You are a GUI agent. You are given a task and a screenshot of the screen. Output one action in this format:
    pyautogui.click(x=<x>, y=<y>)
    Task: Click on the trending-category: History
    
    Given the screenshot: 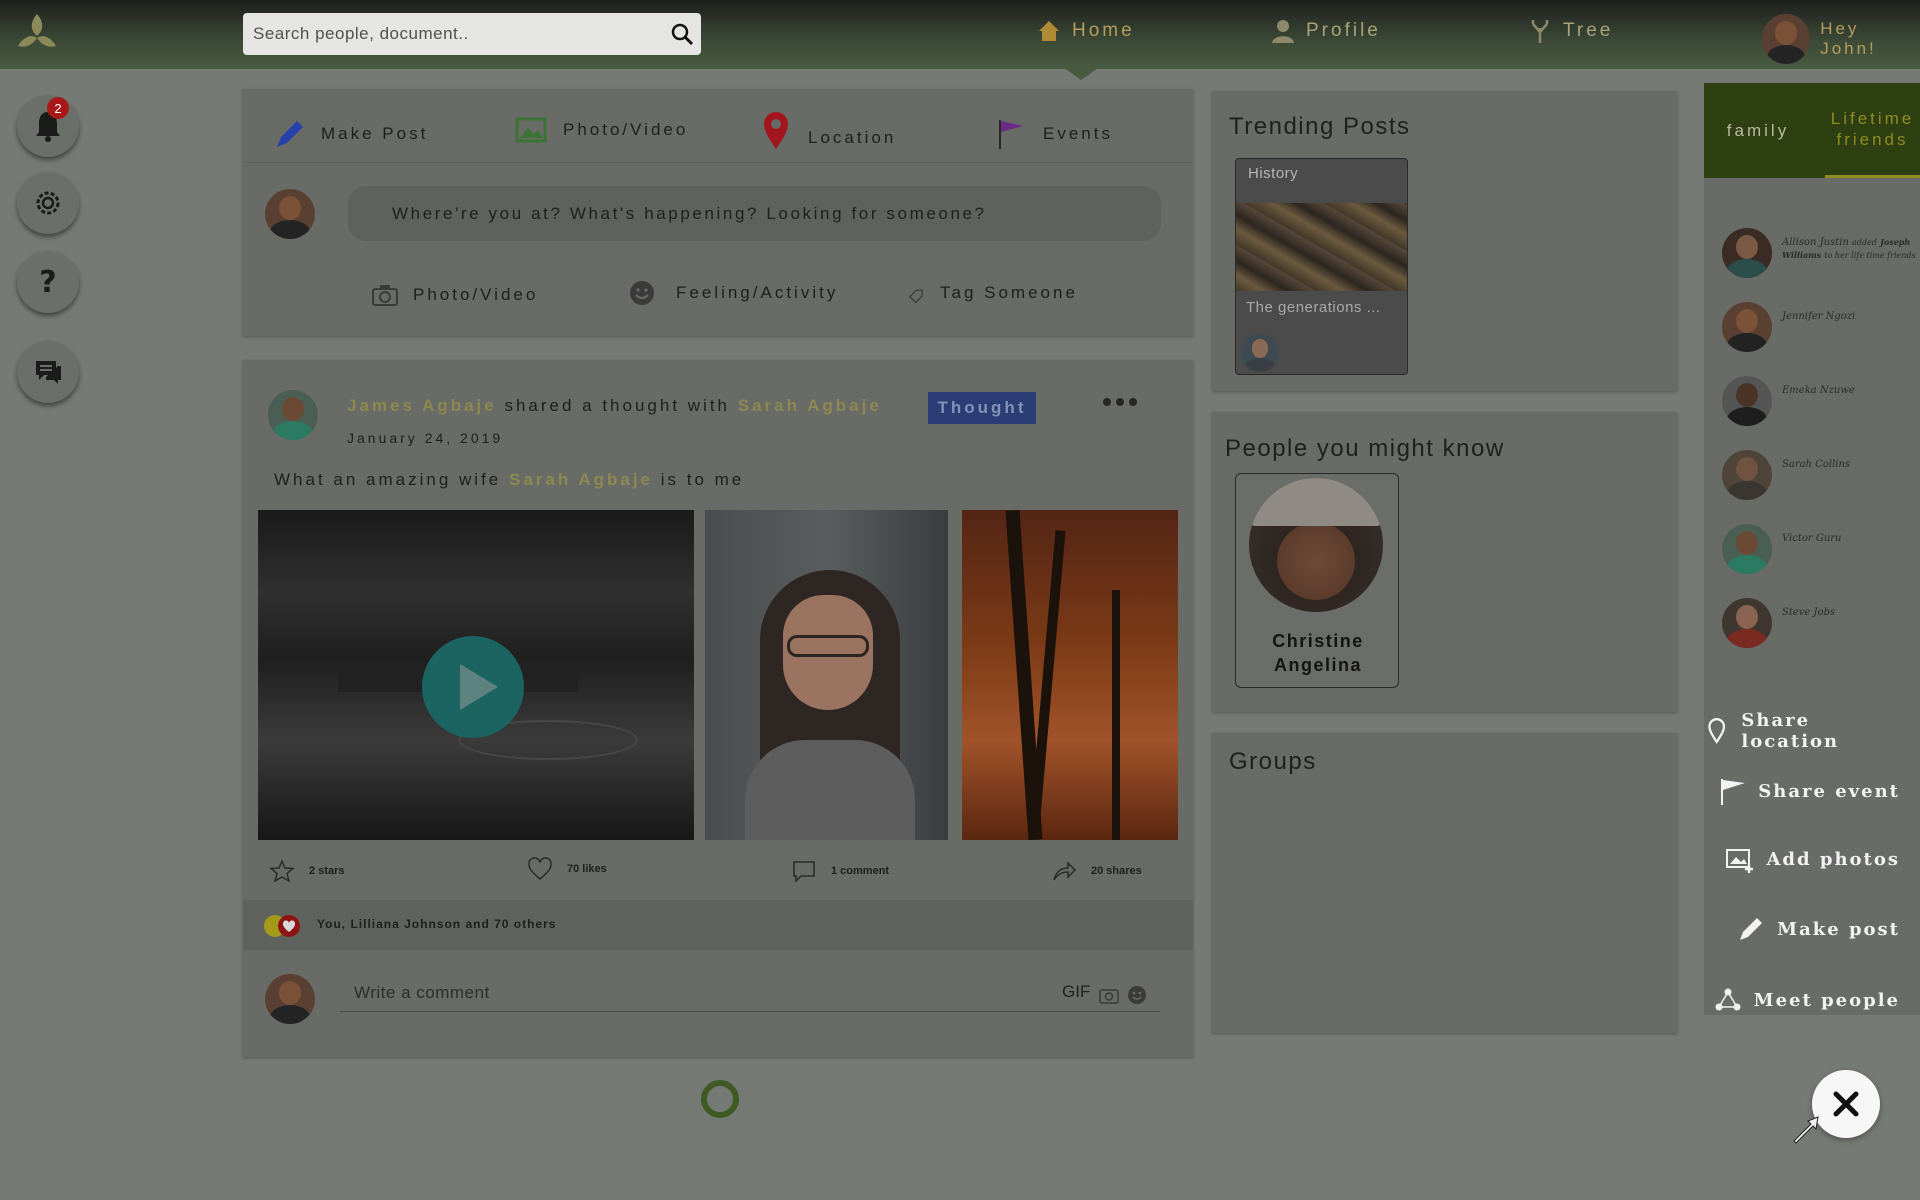 What is the action you would take?
    pyautogui.click(x=1273, y=173)
    